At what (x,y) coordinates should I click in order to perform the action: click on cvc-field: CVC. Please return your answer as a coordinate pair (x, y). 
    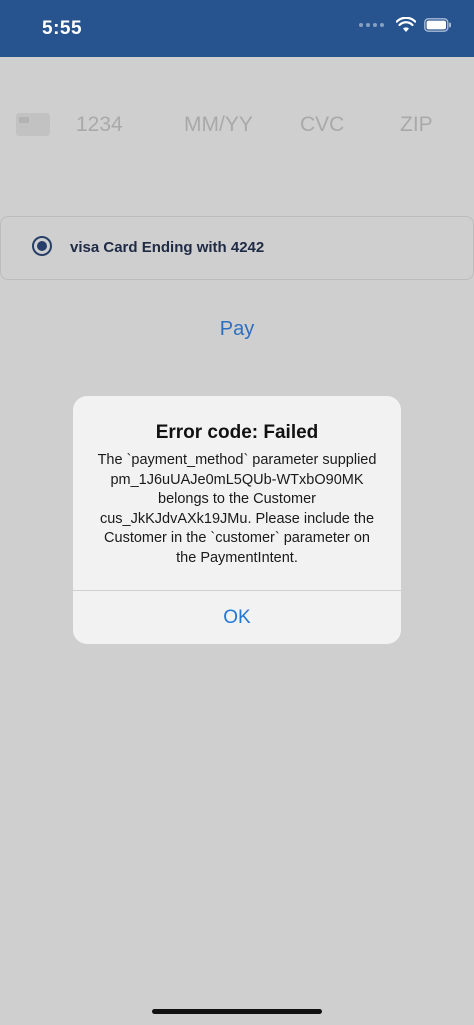
    Looking at the image, I should click on (322, 125).